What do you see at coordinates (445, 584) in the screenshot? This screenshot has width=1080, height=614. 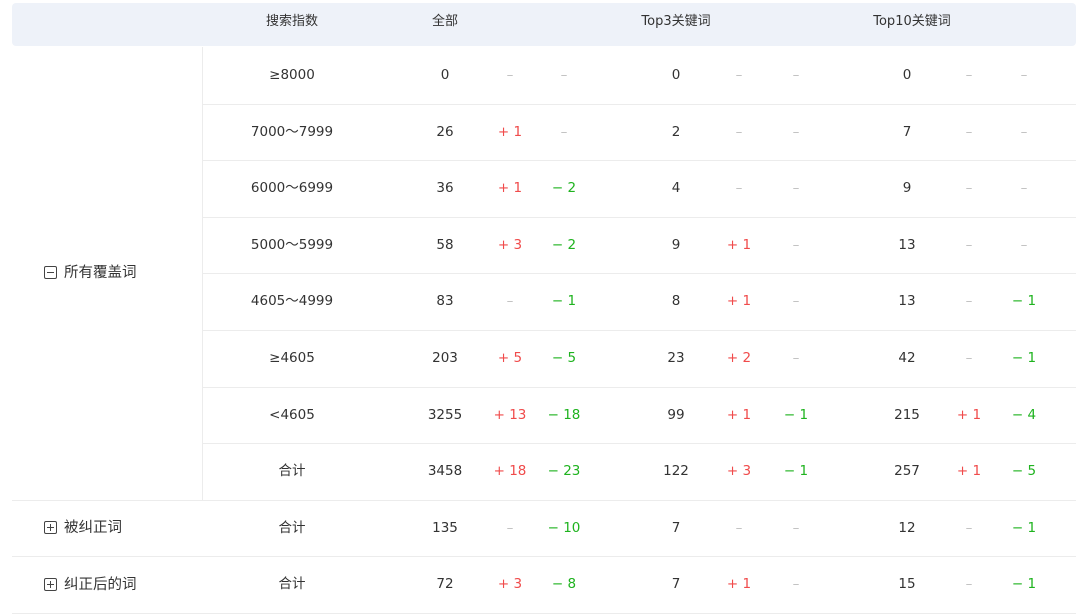 I see `all-count-cell: 72` at bounding box center [445, 584].